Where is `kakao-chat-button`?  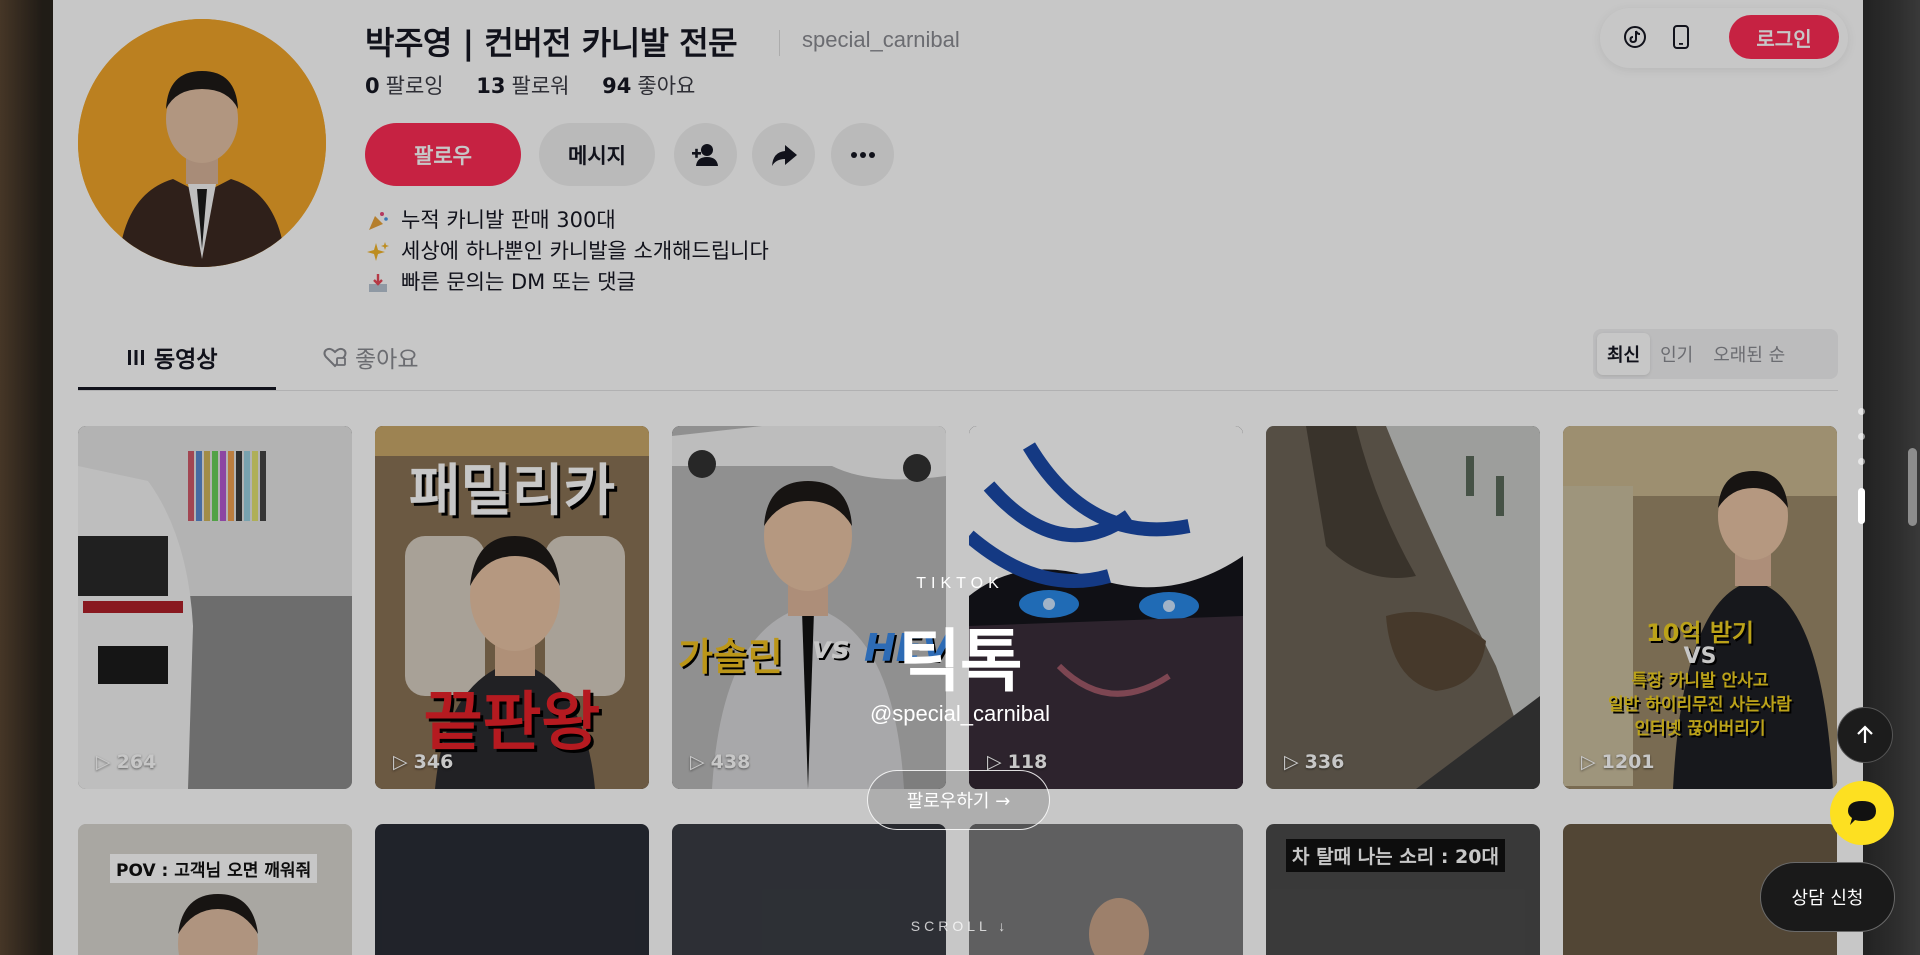 kakao-chat-button is located at coordinates (1862, 813).